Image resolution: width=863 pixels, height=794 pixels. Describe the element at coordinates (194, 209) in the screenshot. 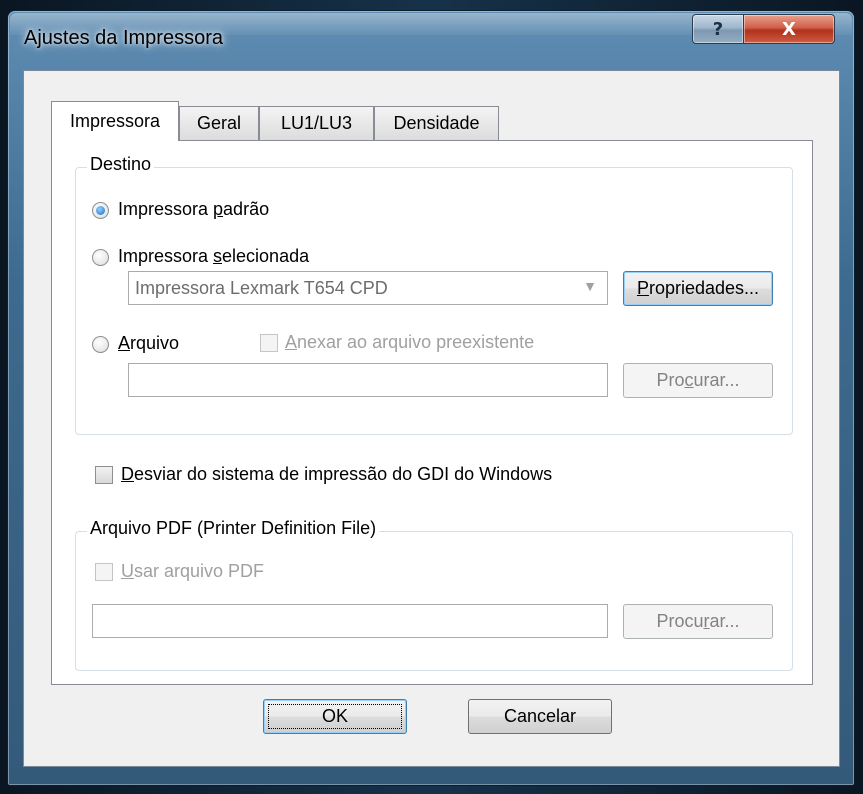

I see `radio-default-printer-label: Impressora padrão` at that location.